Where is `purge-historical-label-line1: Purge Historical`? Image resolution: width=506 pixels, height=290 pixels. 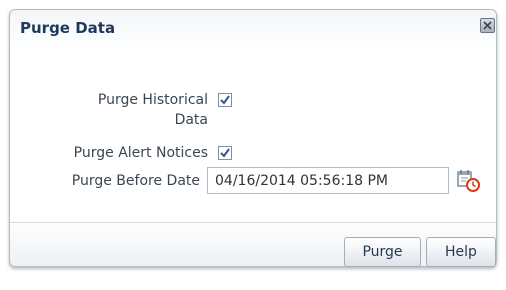
purge-historical-label-line1: Purge Historical is located at coordinates (152, 100).